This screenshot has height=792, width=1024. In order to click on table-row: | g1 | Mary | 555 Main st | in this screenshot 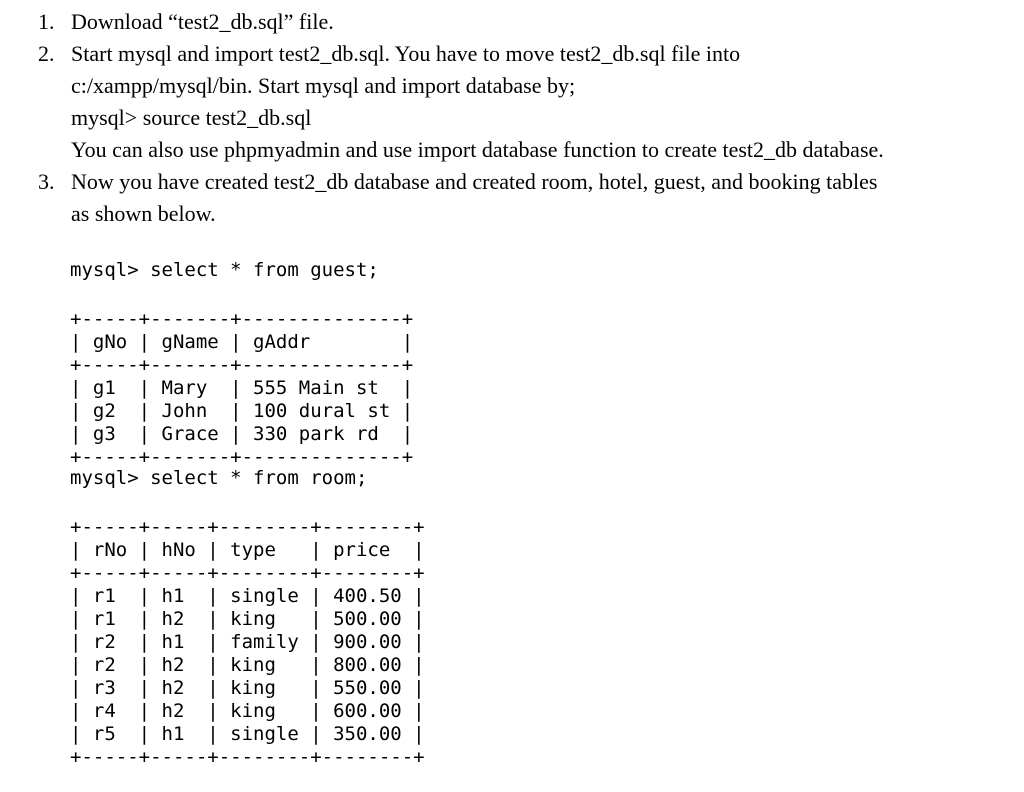, I will do `click(242, 388)`.